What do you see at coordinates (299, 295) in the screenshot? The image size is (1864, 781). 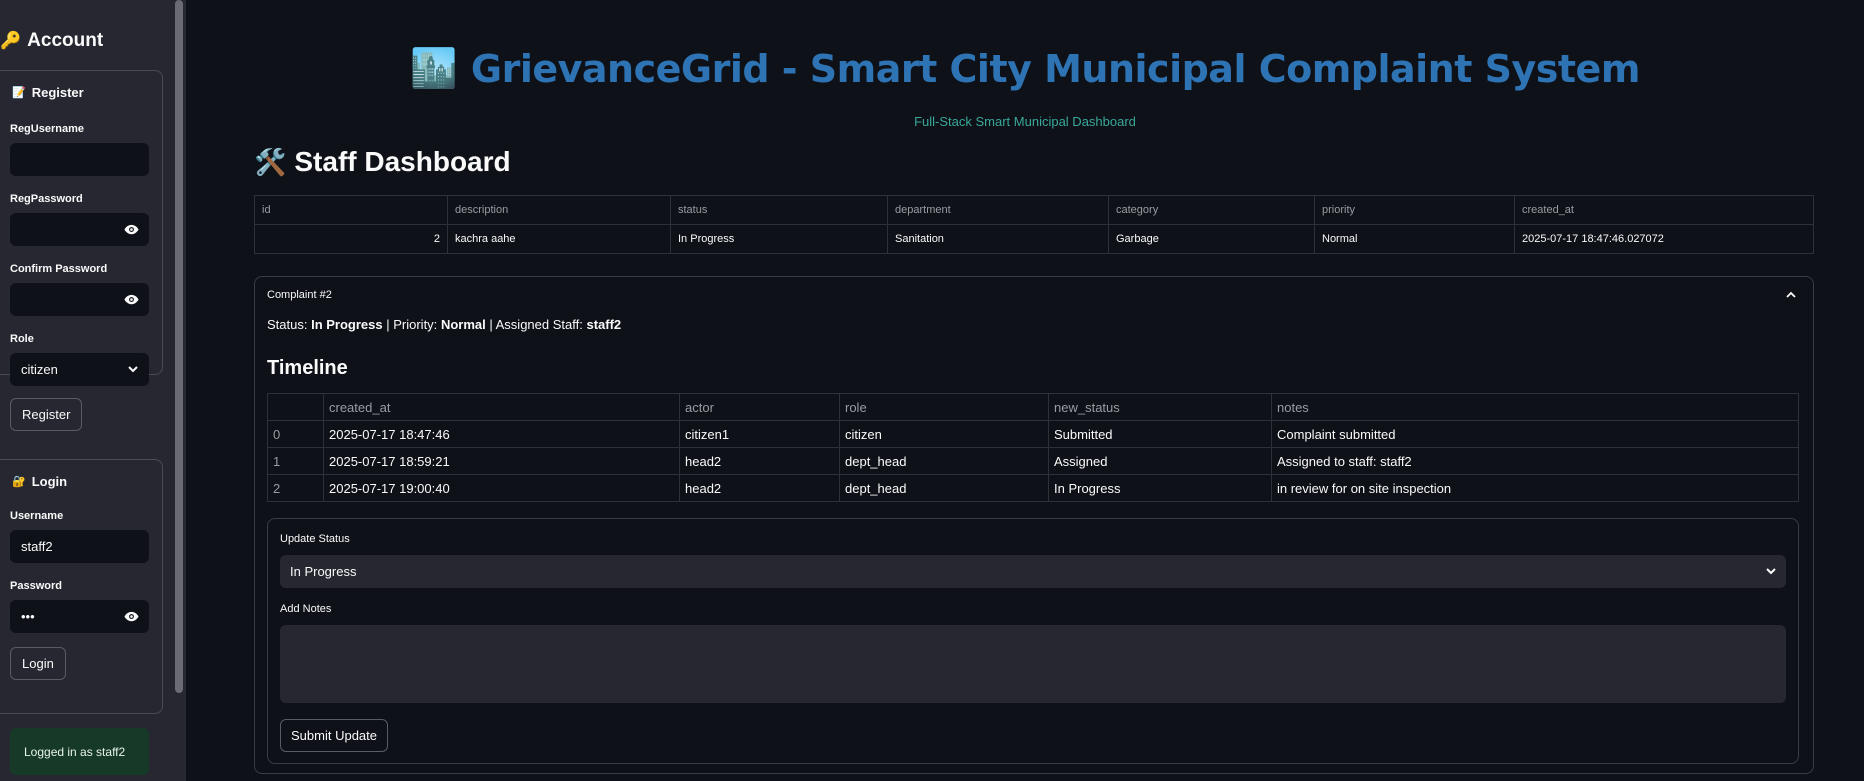 I see `complaint-expander-title: Complaint #2` at bounding box center [299, 295].